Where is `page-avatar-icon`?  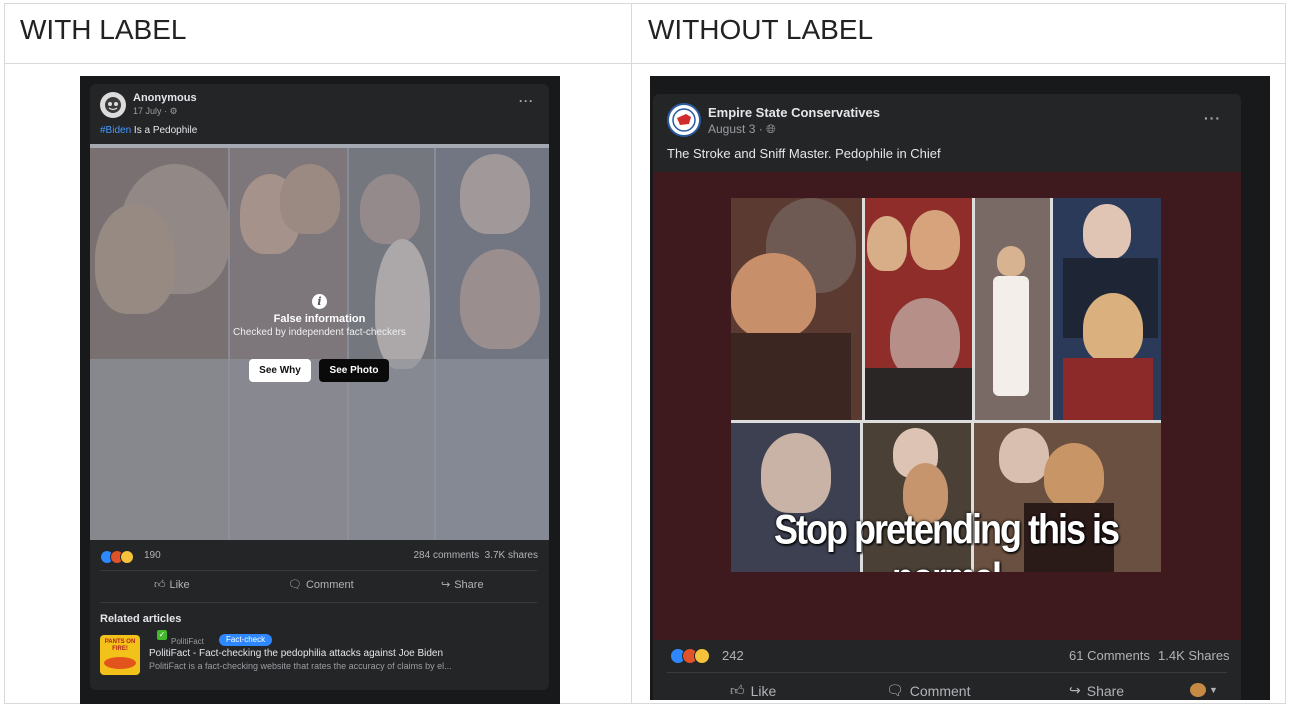
page-avatar-icon is located at coordinates (1198, 690).